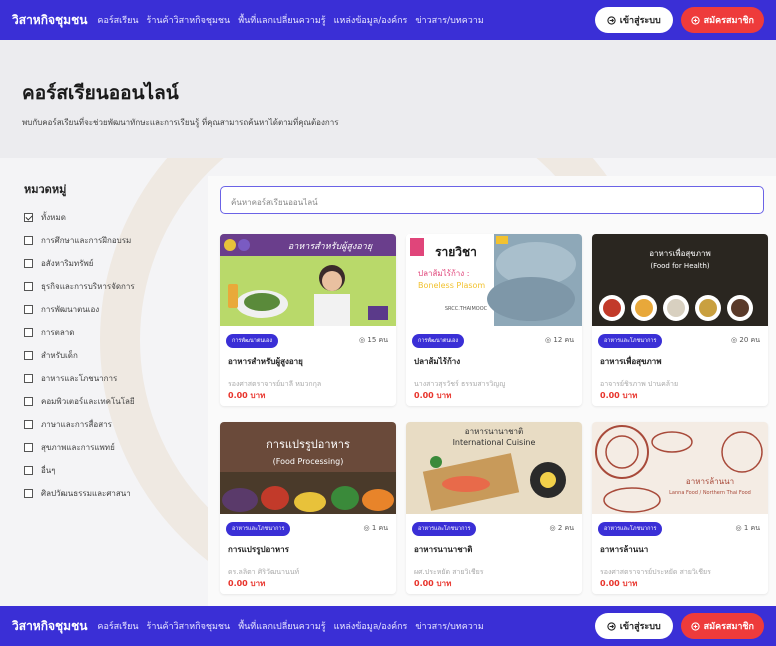 The image size is (776, 646). What do you see at coordinates (745, 340) in the screenshot?
I see `enrollment-count: ◎ 20 คน` at bounding box center [745, 340].